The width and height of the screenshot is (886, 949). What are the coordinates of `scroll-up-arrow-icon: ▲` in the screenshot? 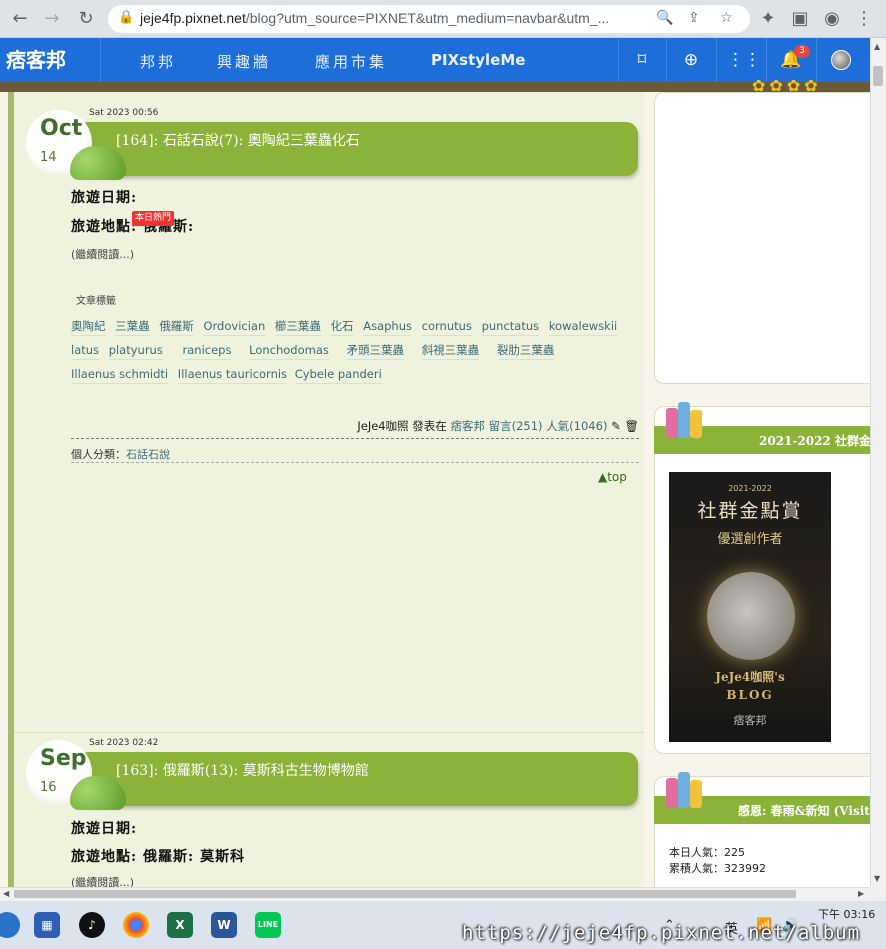 It's located at (877, 46).